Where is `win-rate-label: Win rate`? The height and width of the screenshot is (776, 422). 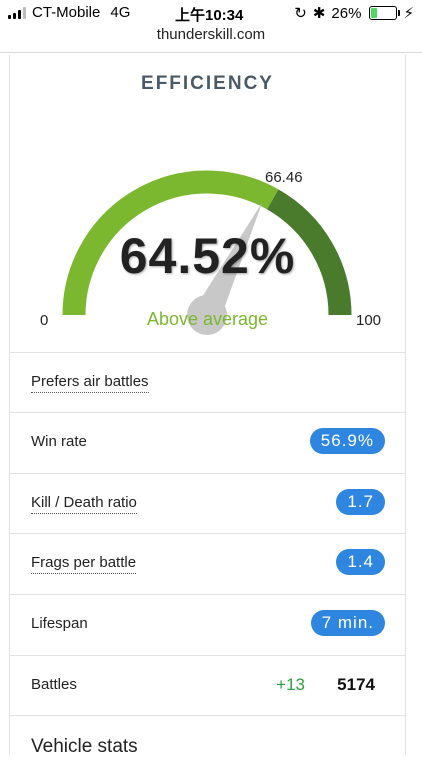 win-rate-label: Win rate is located at coordinates (59, 441).